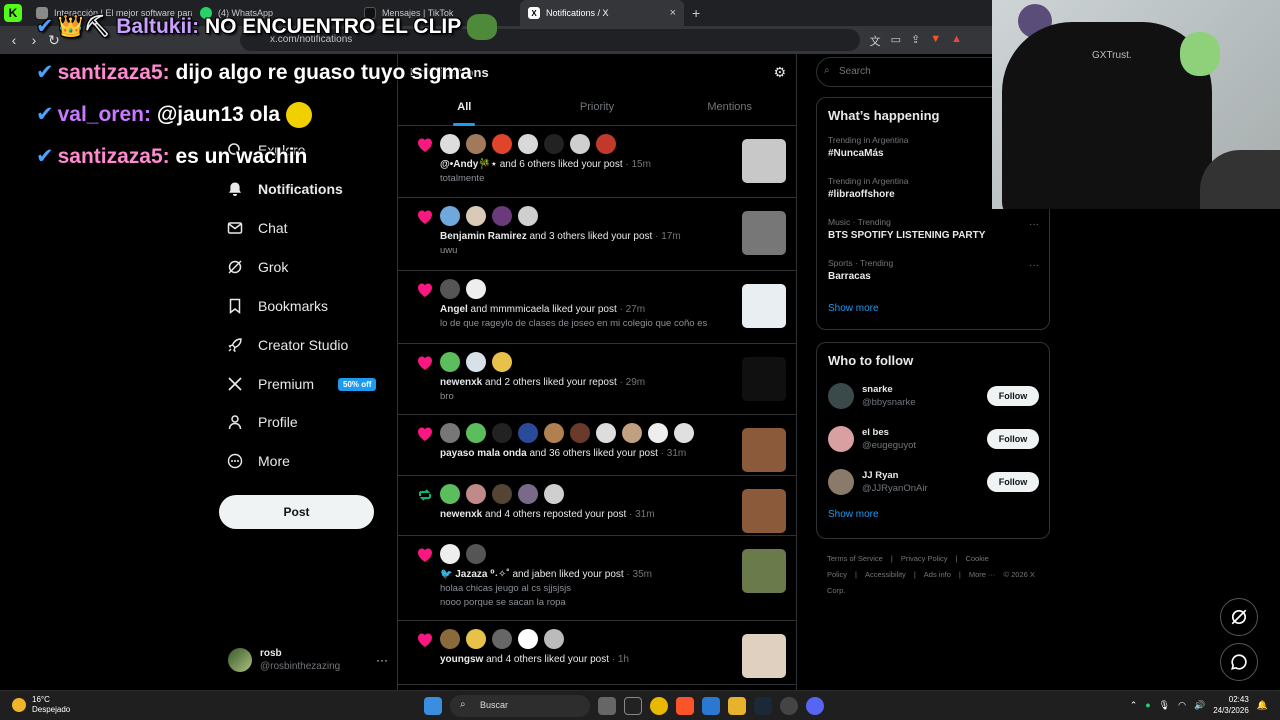 This screenshot has height=720, width=1280. Describe the element at coordinates (937, 574) in the screenshot. I see `footer-link: Ads info` at that location.